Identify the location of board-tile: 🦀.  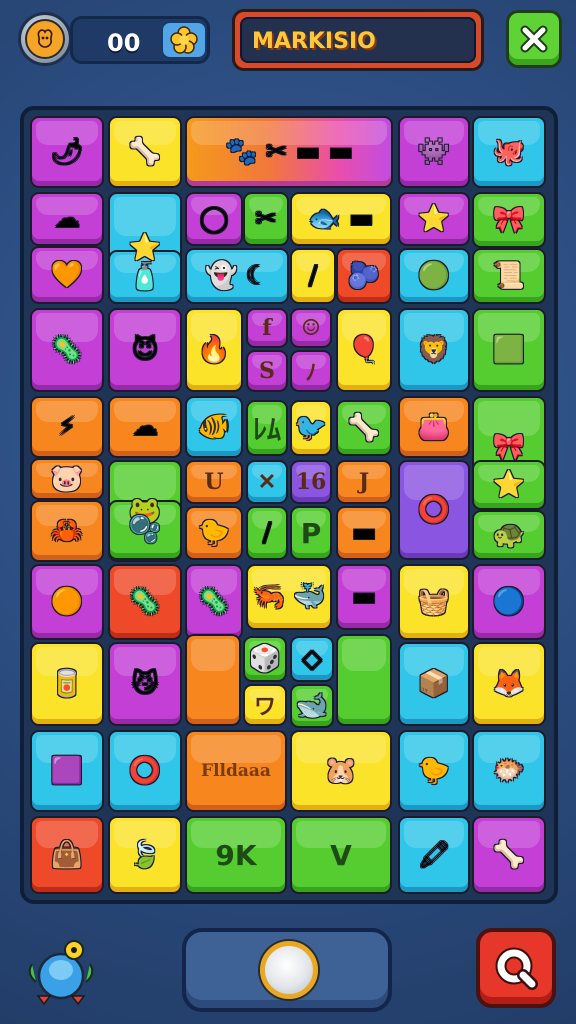
(67, 531).